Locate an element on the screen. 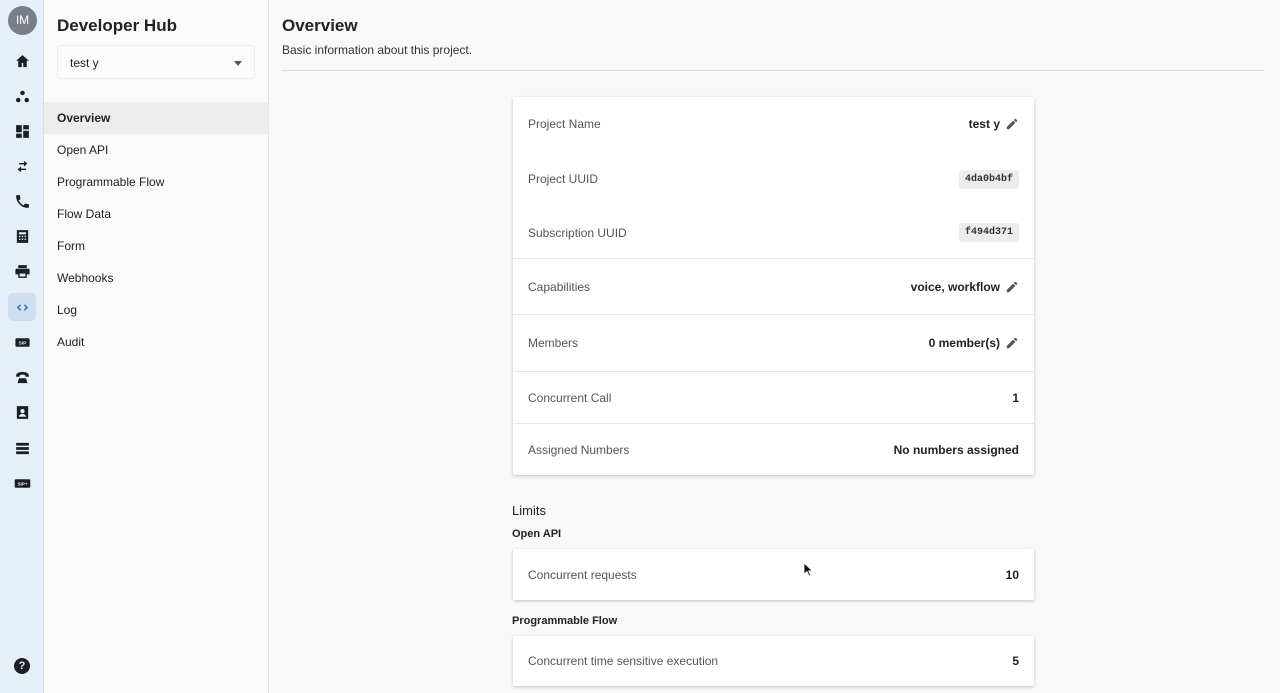 The width and height of the screenshot is (1280, 693). svg-text: SIP+ is located at coordinates (22, 483).